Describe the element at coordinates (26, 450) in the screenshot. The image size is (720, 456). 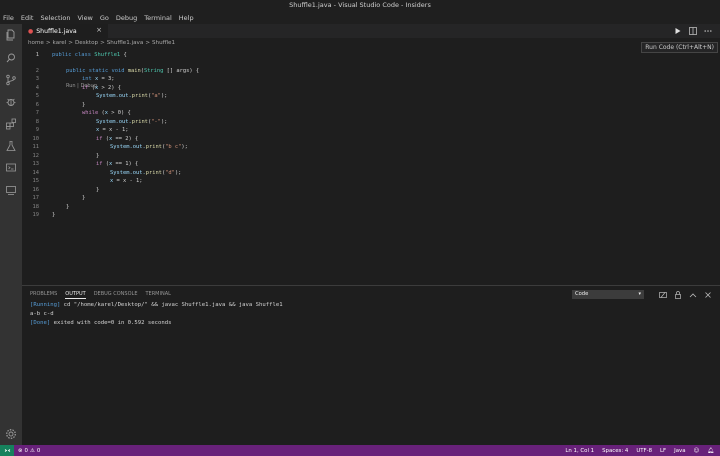
I see `error-count: 0` at that location.